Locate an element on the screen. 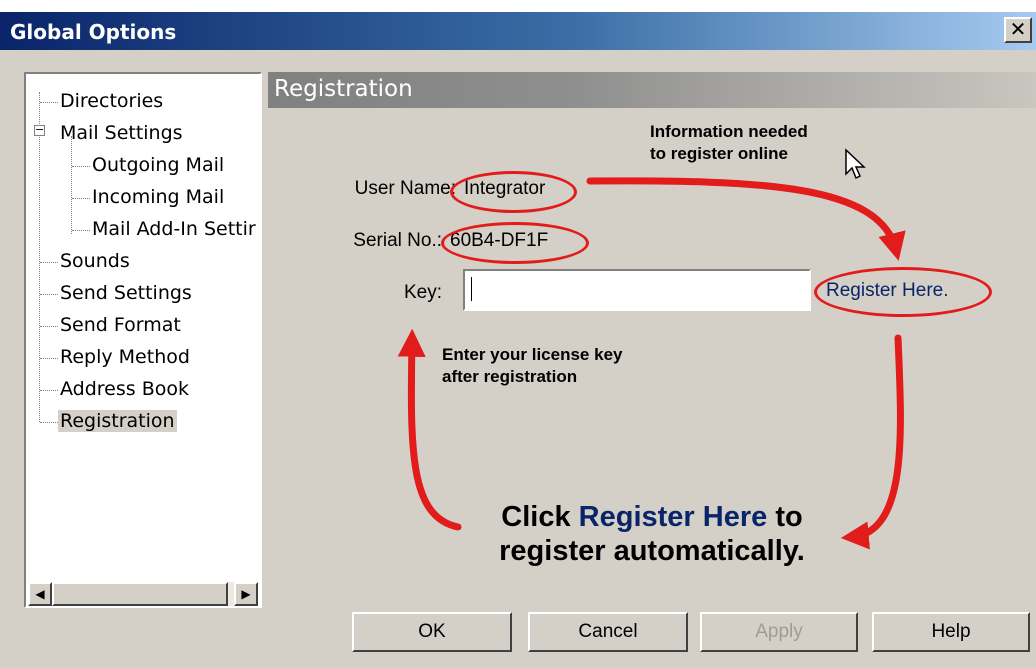 This screenshot has height=668, width=1036. ok-button: OK is located at coordinates (432, 632).